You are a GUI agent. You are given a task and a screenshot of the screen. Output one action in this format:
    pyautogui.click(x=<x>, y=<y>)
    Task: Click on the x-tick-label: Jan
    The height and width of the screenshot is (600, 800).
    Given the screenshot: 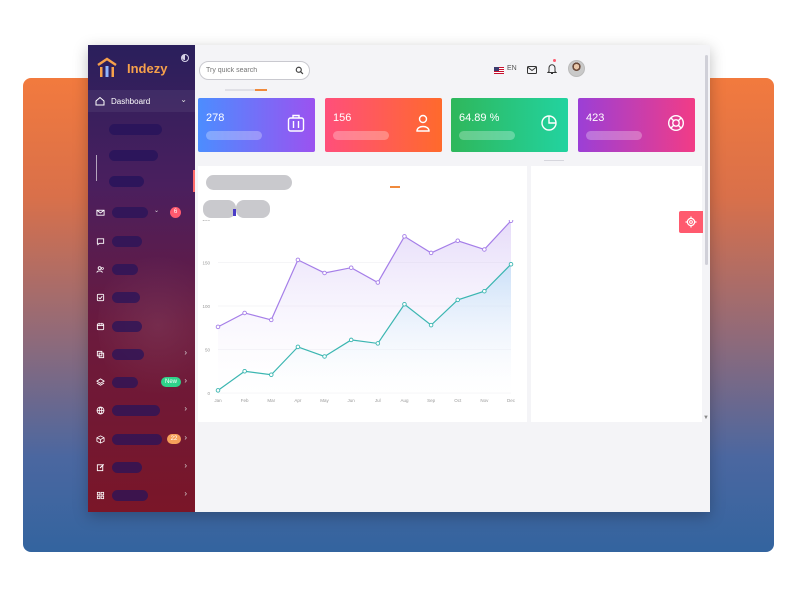 What is the action you would take?
    pyautogui.click(x=218, y=400)
    